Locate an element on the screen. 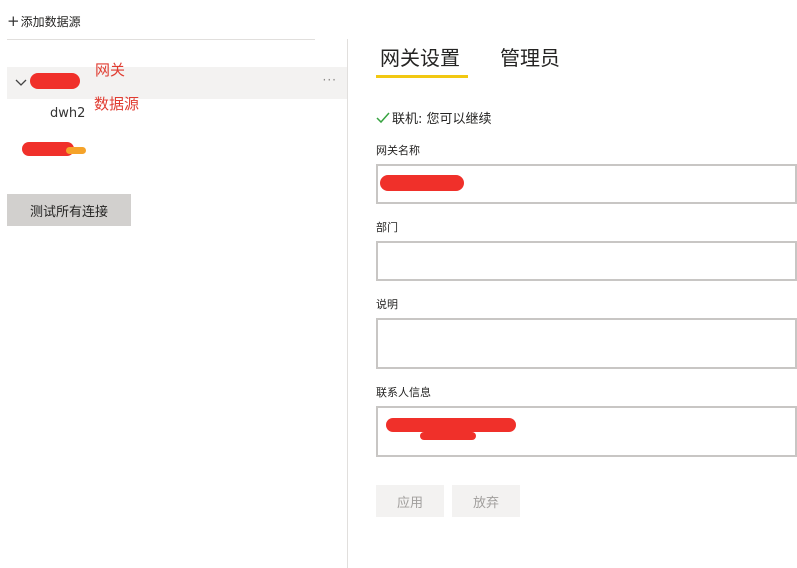  tab-gateway-settings: 网关设置 is located at coordinates (420, 56).